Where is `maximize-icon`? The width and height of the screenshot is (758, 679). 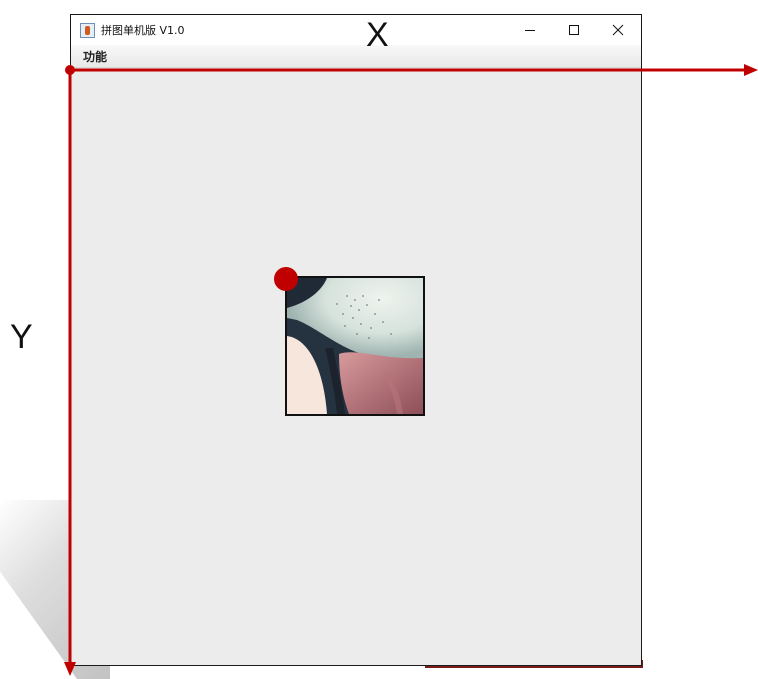
maximize-icon is located at coordinates (574, 30).